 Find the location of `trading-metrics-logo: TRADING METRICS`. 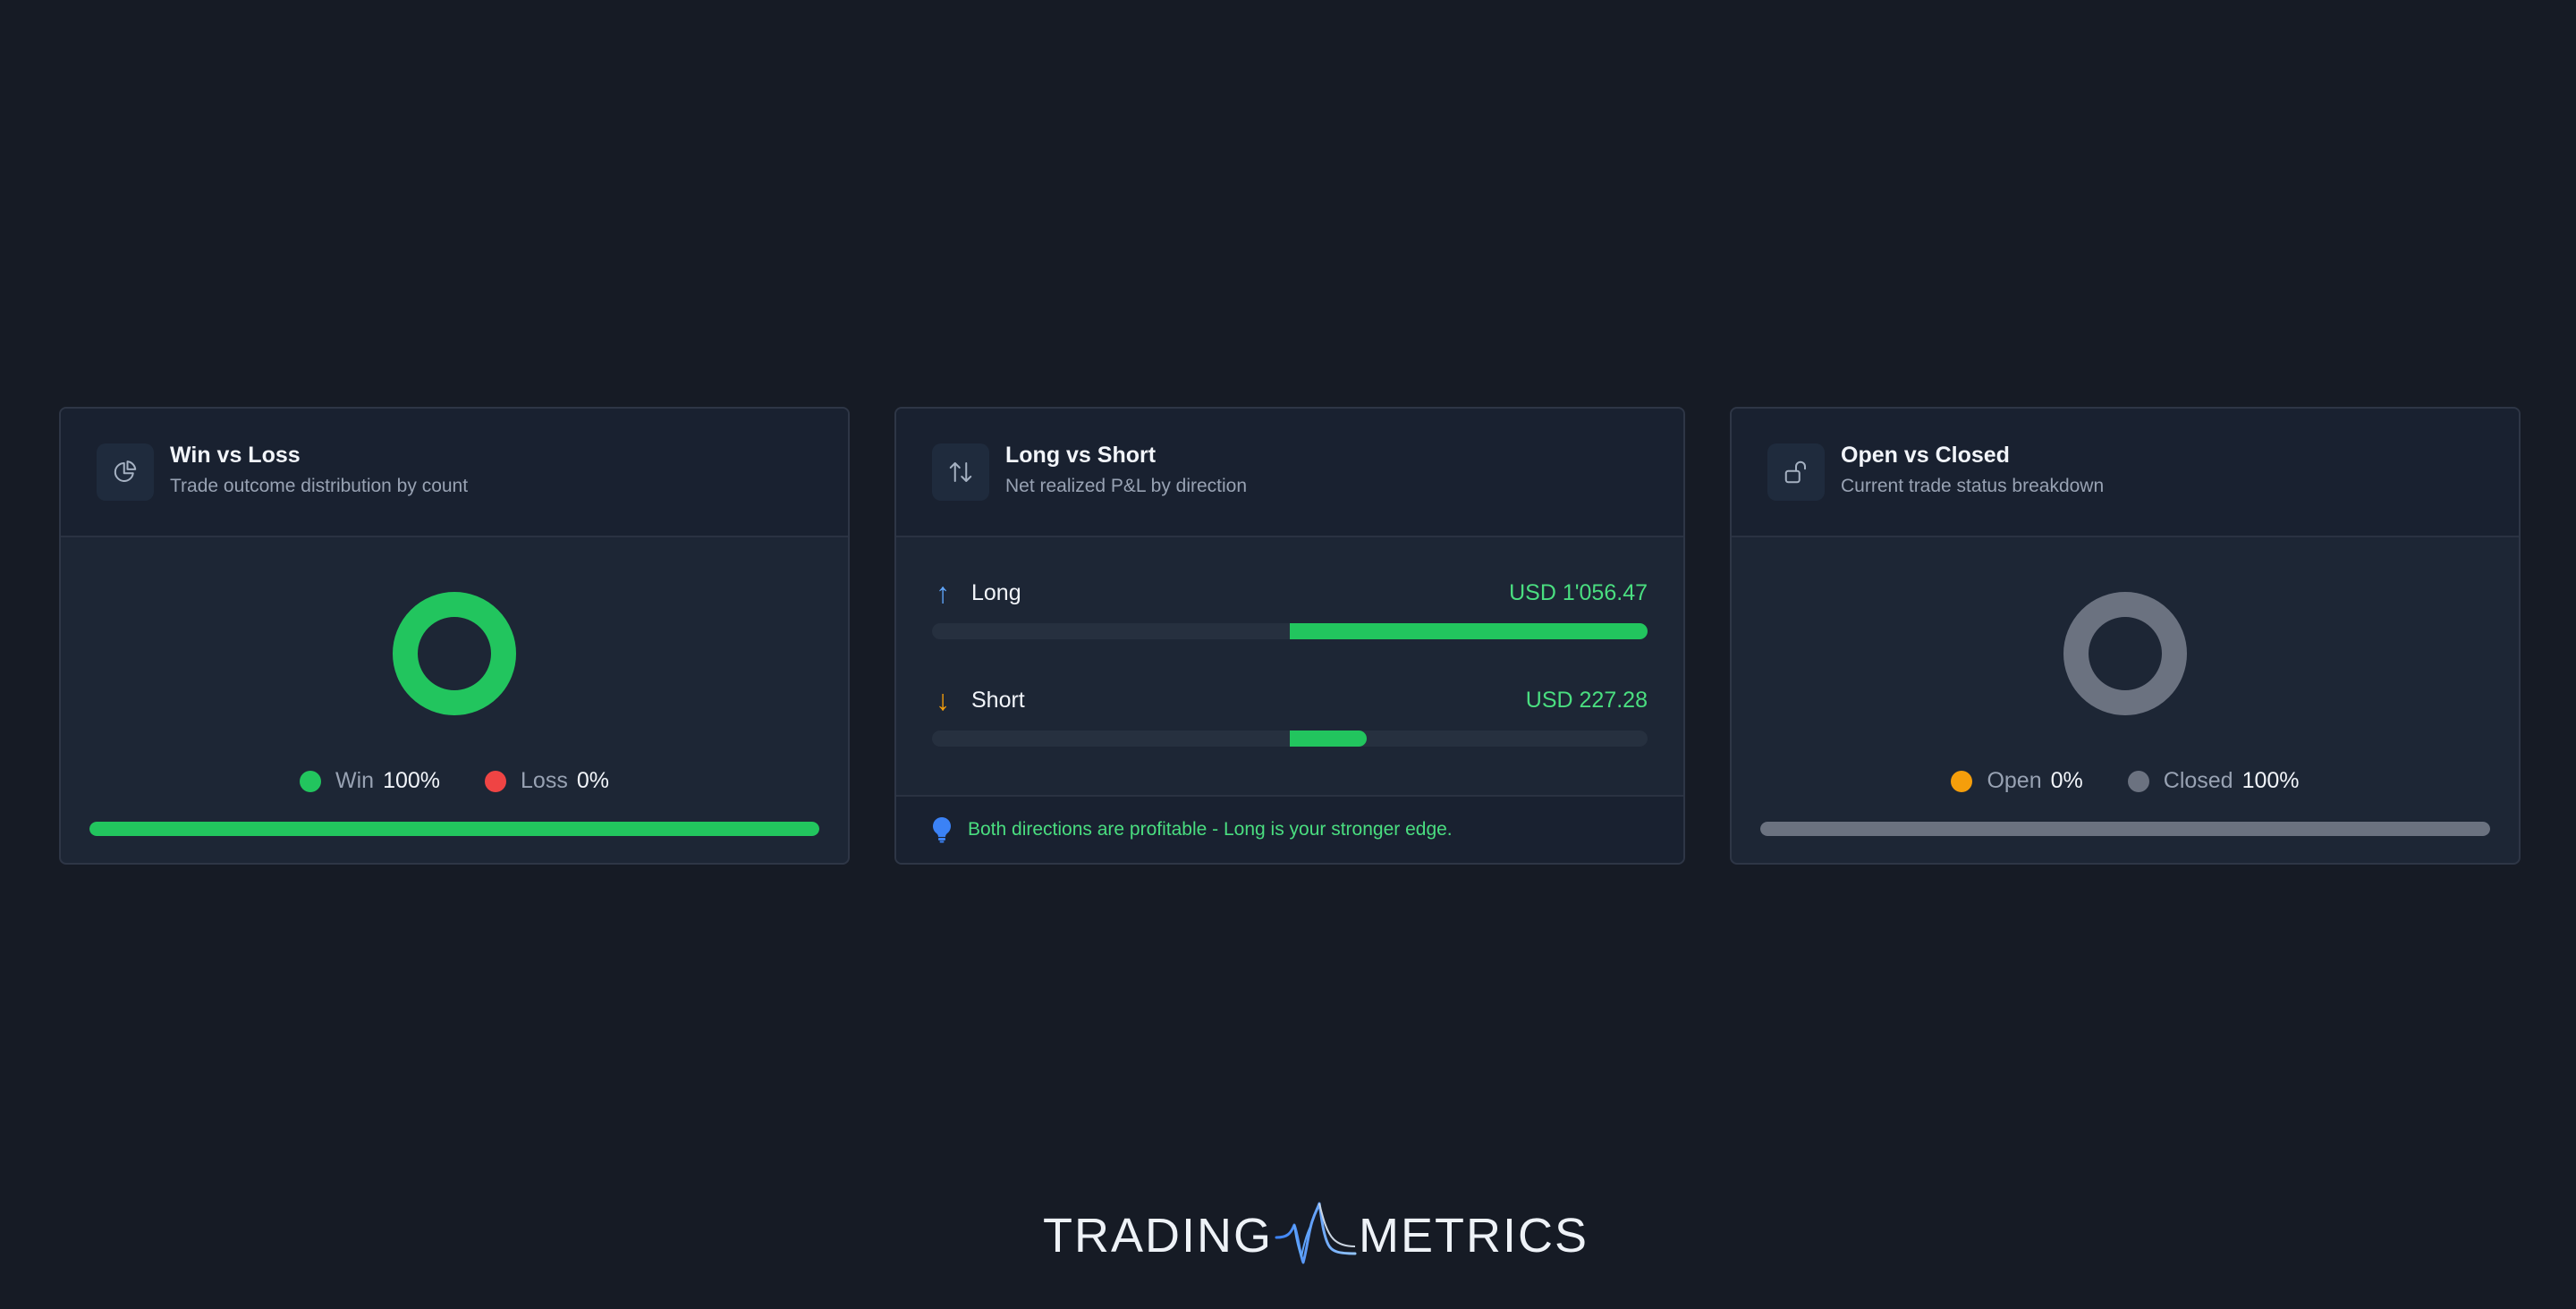

trading-metrics-logo: TRADING METRICS is located at coordinates (1316, 1235).